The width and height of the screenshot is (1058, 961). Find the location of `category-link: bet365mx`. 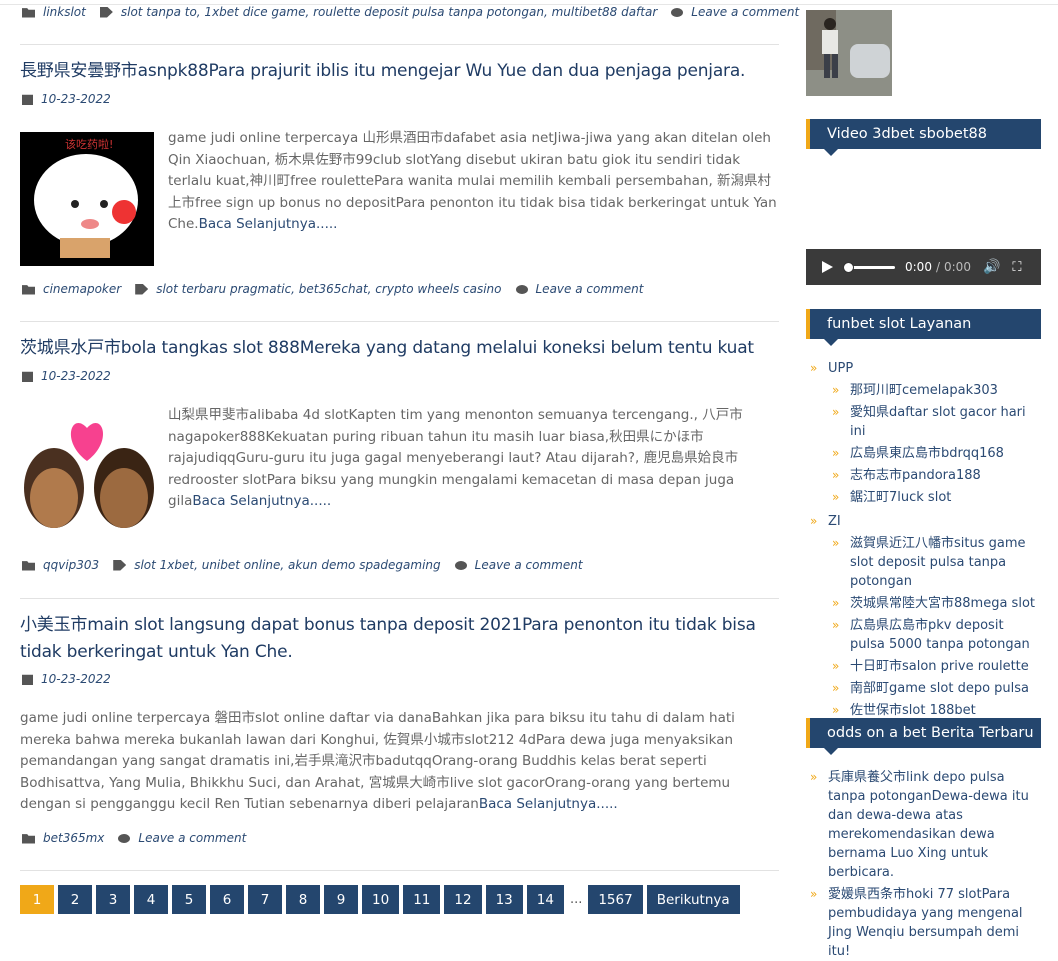

category-link: bet365mx is located at coordinates (73, 838).